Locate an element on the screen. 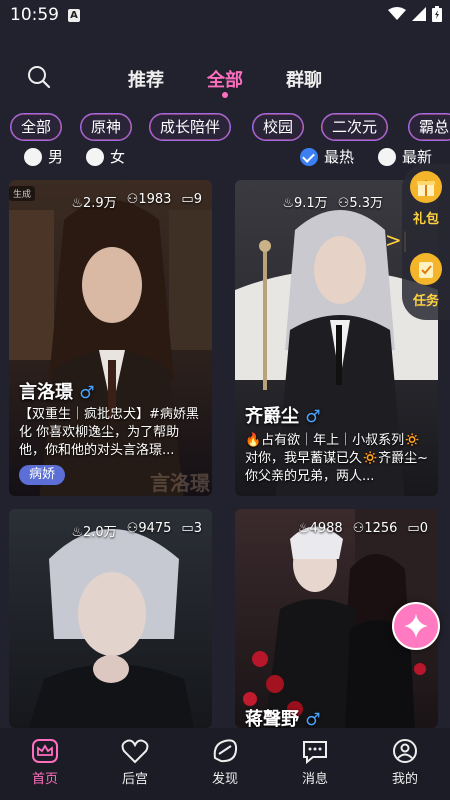 The height and width of the screenshot is (800, 450). nav-label: 我的 is located at coordinates (404, 779).